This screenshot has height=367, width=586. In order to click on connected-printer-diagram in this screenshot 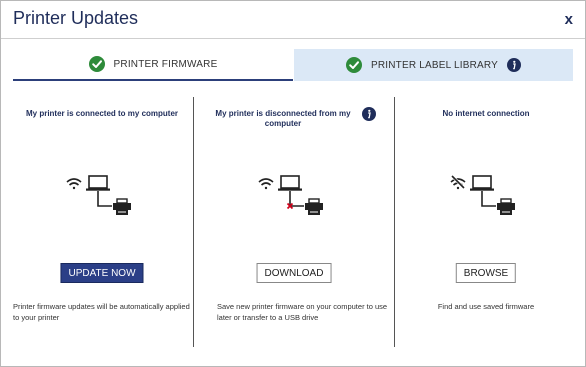, I will do `click(98, 195)`.